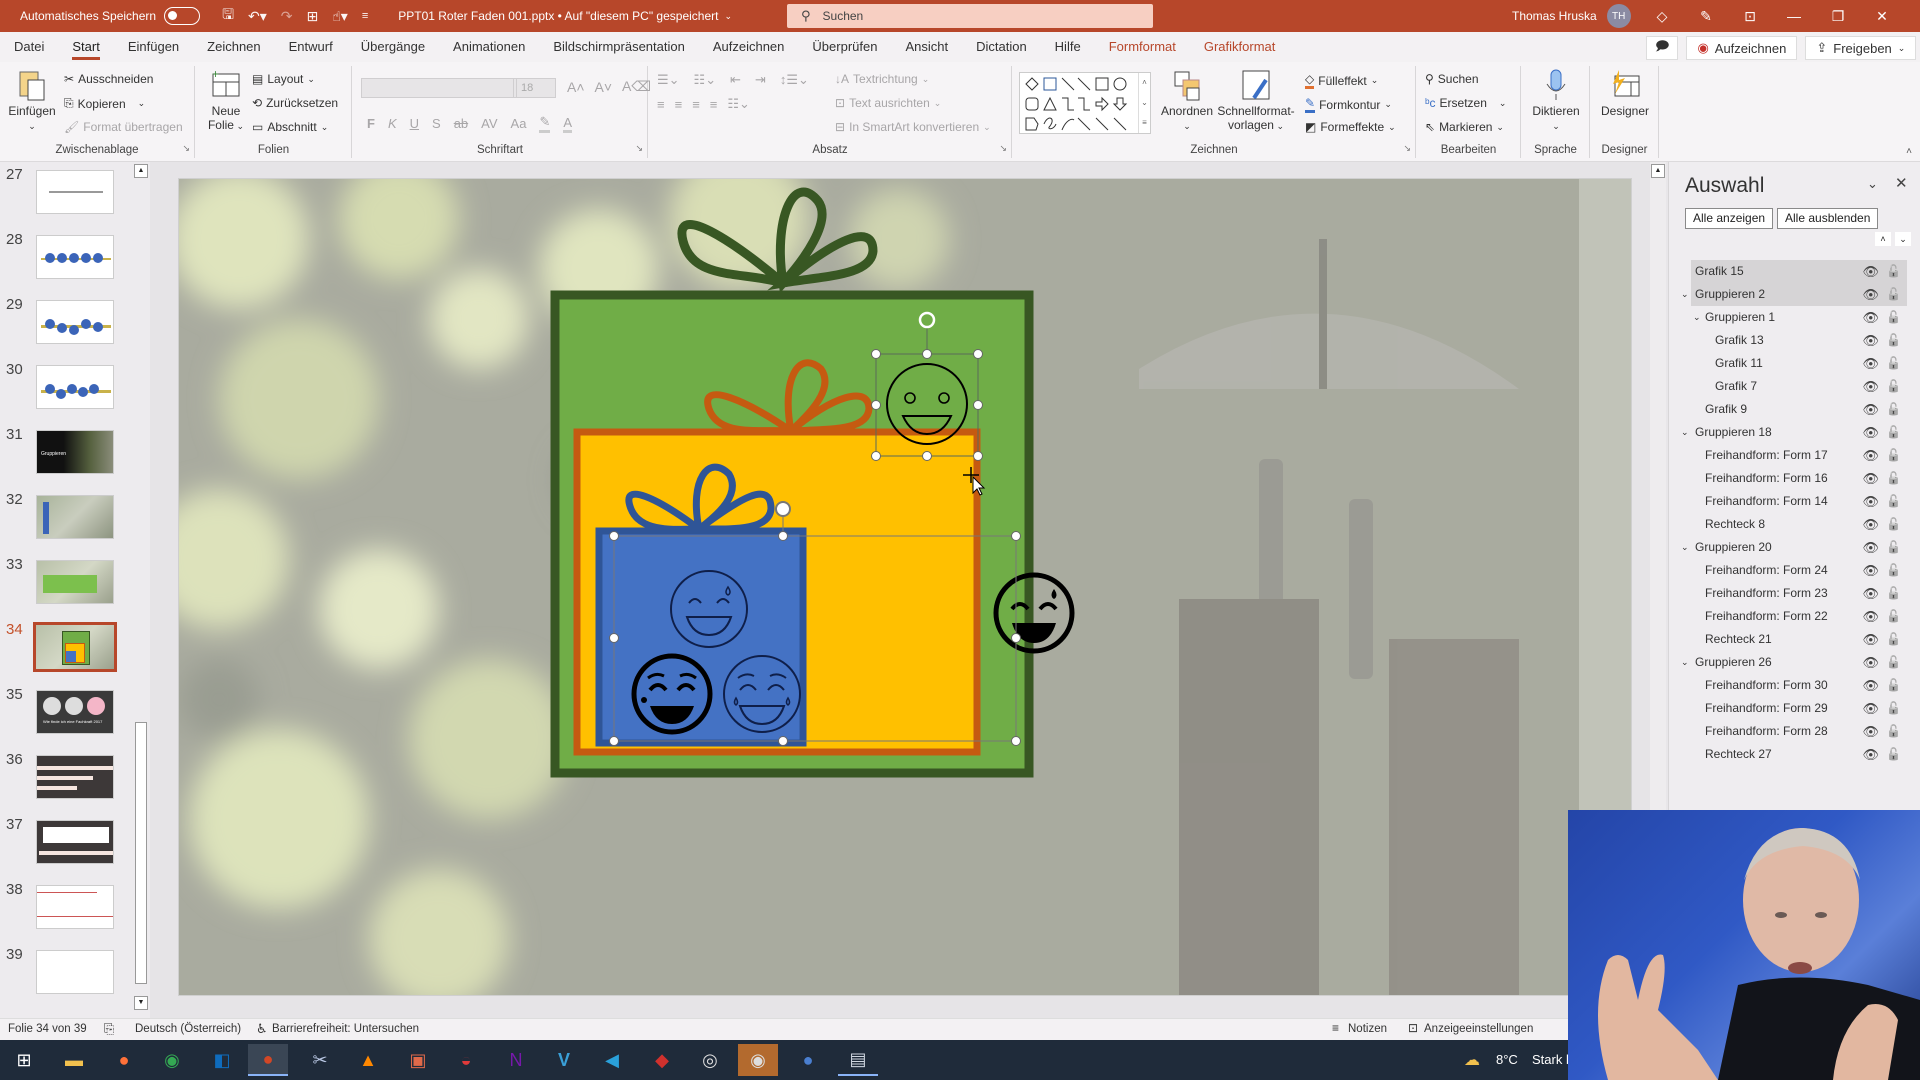 The image size is (1920, 1080). What do you see at coordinates (1799, 501) in the screenshot?
I see `selection-list-item: Freihandform: Form 14 👁 🔓` at bounding box center [1799, 501].